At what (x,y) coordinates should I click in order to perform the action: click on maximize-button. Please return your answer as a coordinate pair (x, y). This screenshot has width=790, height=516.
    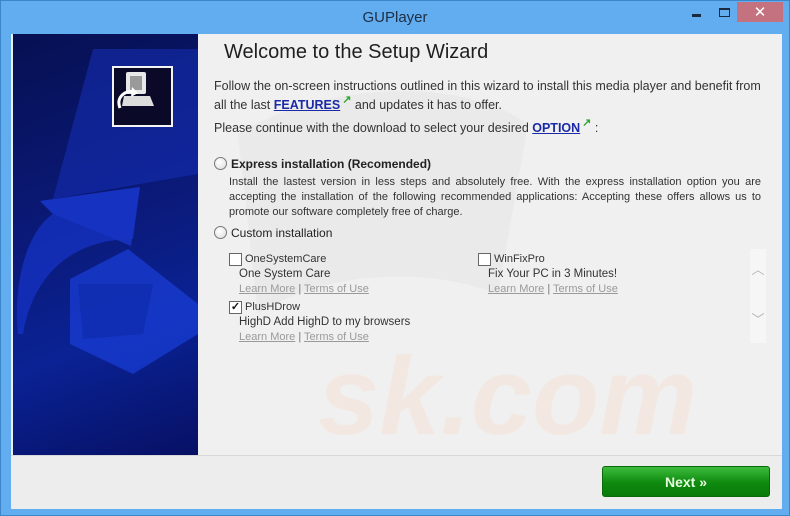
    Looking at the image, I should click on (724, 12).